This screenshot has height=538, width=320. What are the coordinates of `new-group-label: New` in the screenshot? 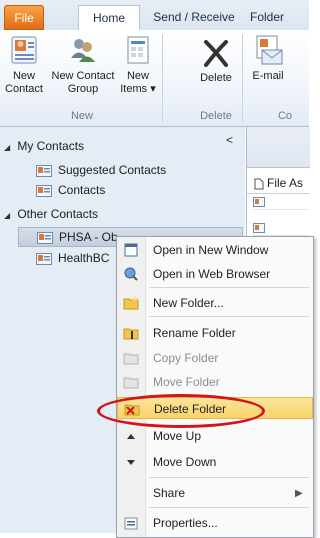 It's located at (81, 116).